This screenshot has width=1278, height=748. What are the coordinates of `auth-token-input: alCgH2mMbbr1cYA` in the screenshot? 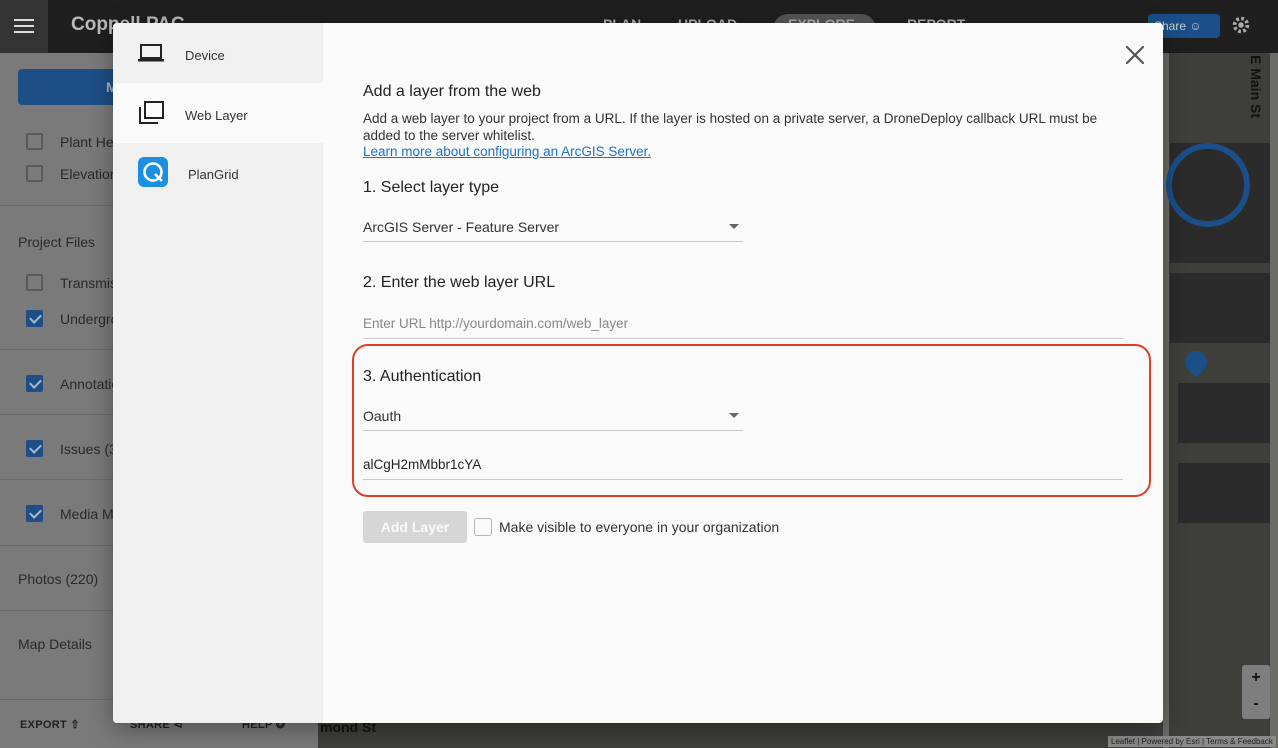 It's located at (743, 467).